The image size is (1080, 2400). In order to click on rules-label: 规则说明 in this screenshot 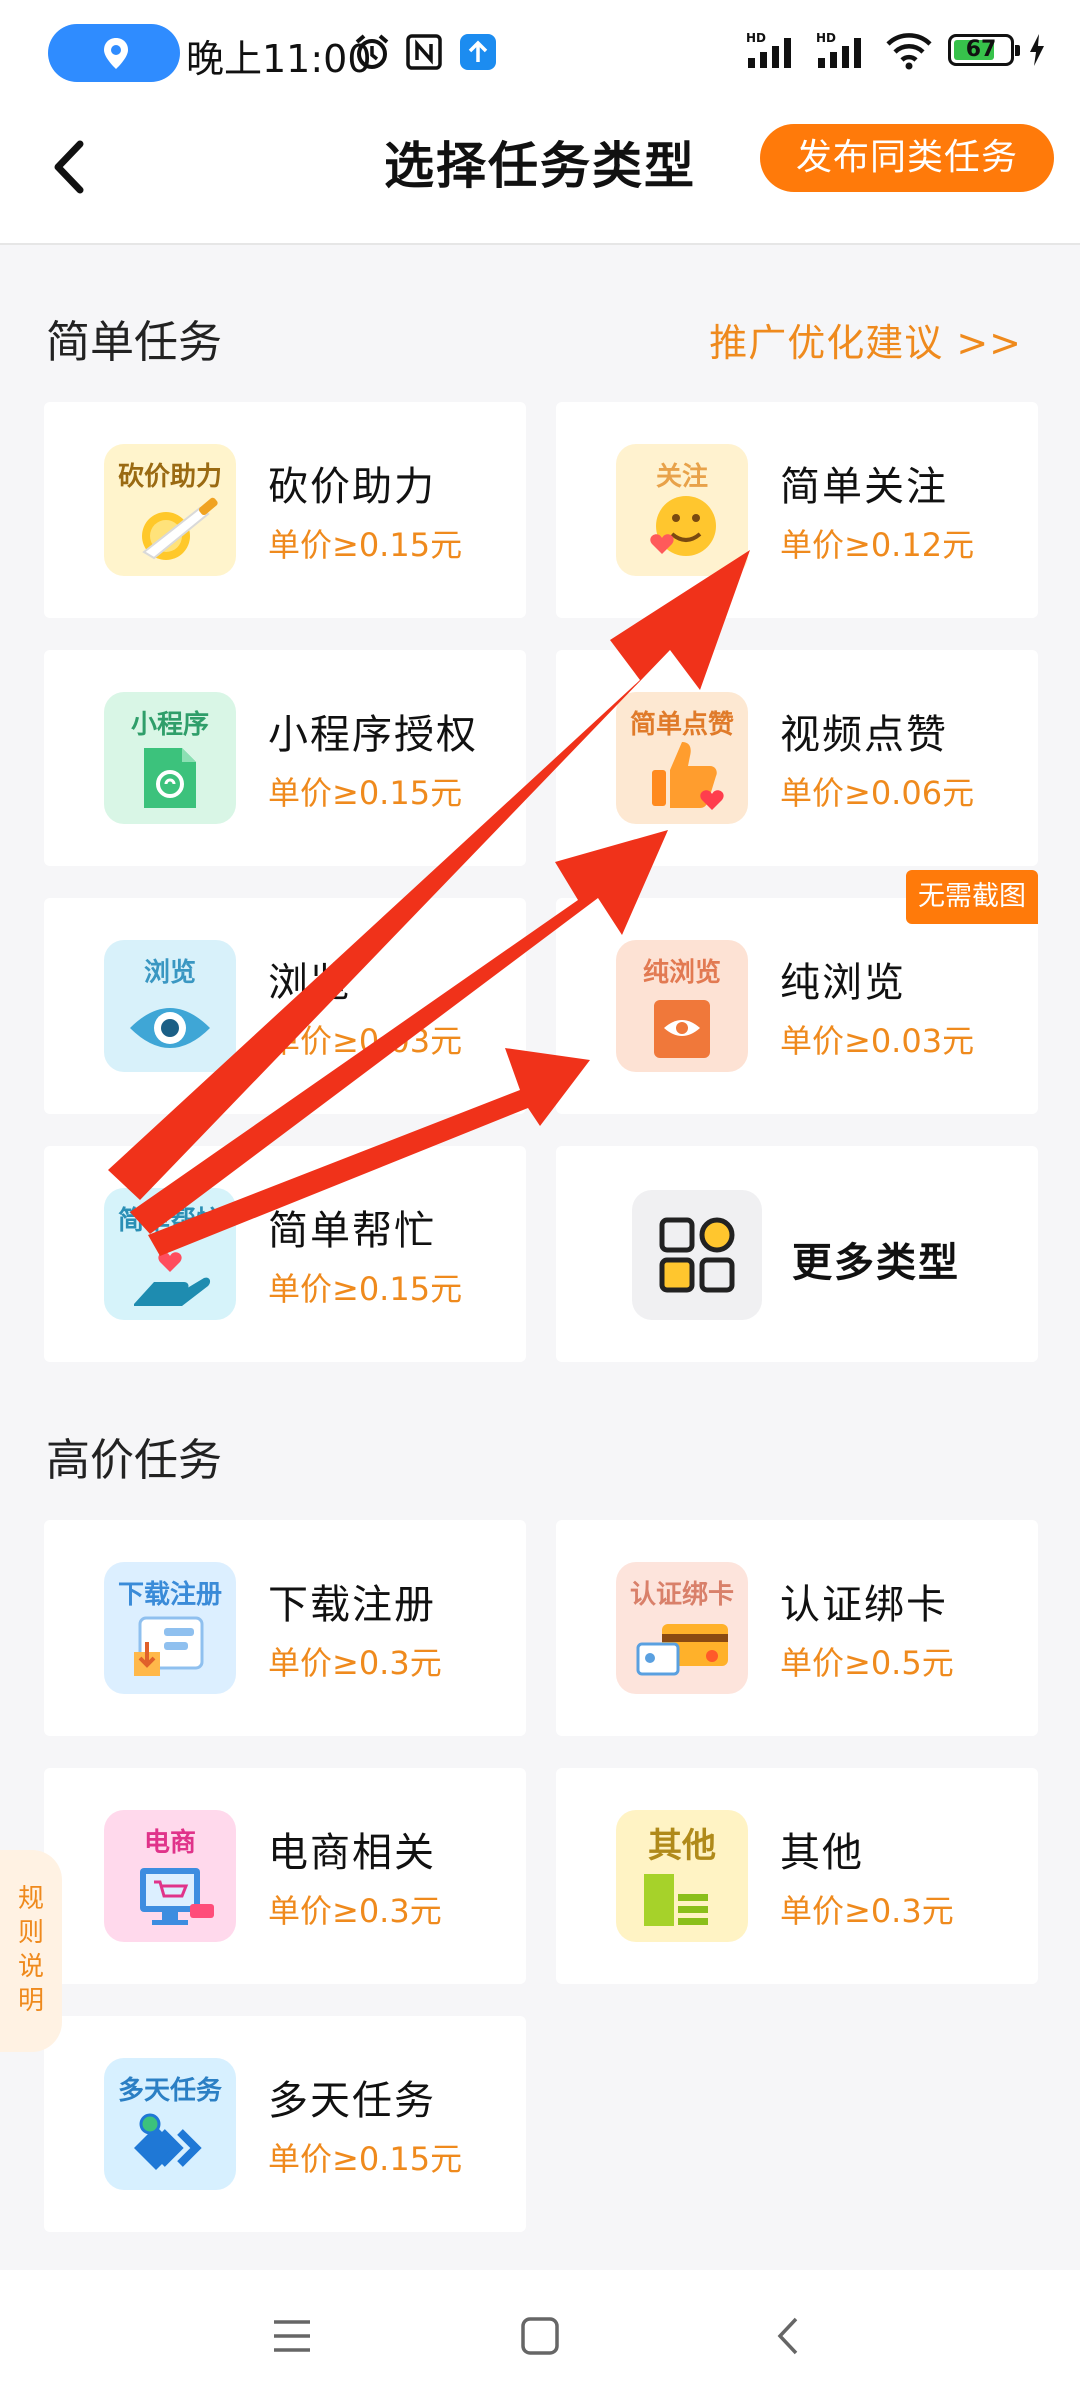, I will do `click(30, 1950)`.